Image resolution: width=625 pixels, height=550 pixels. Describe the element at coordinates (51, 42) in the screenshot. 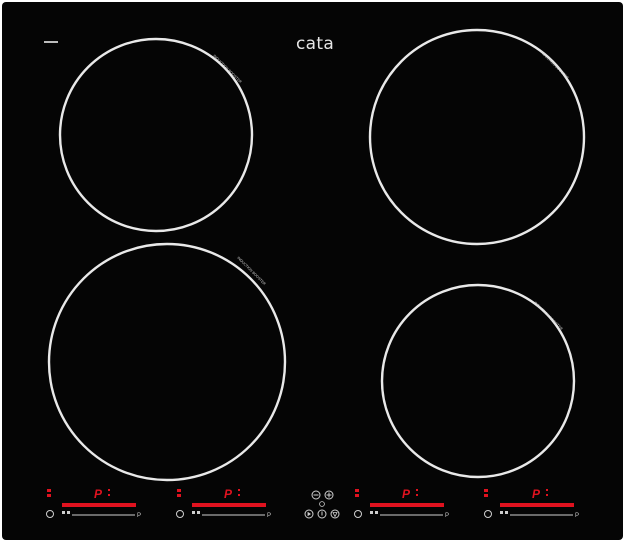

I see `top-indicator` at that location.